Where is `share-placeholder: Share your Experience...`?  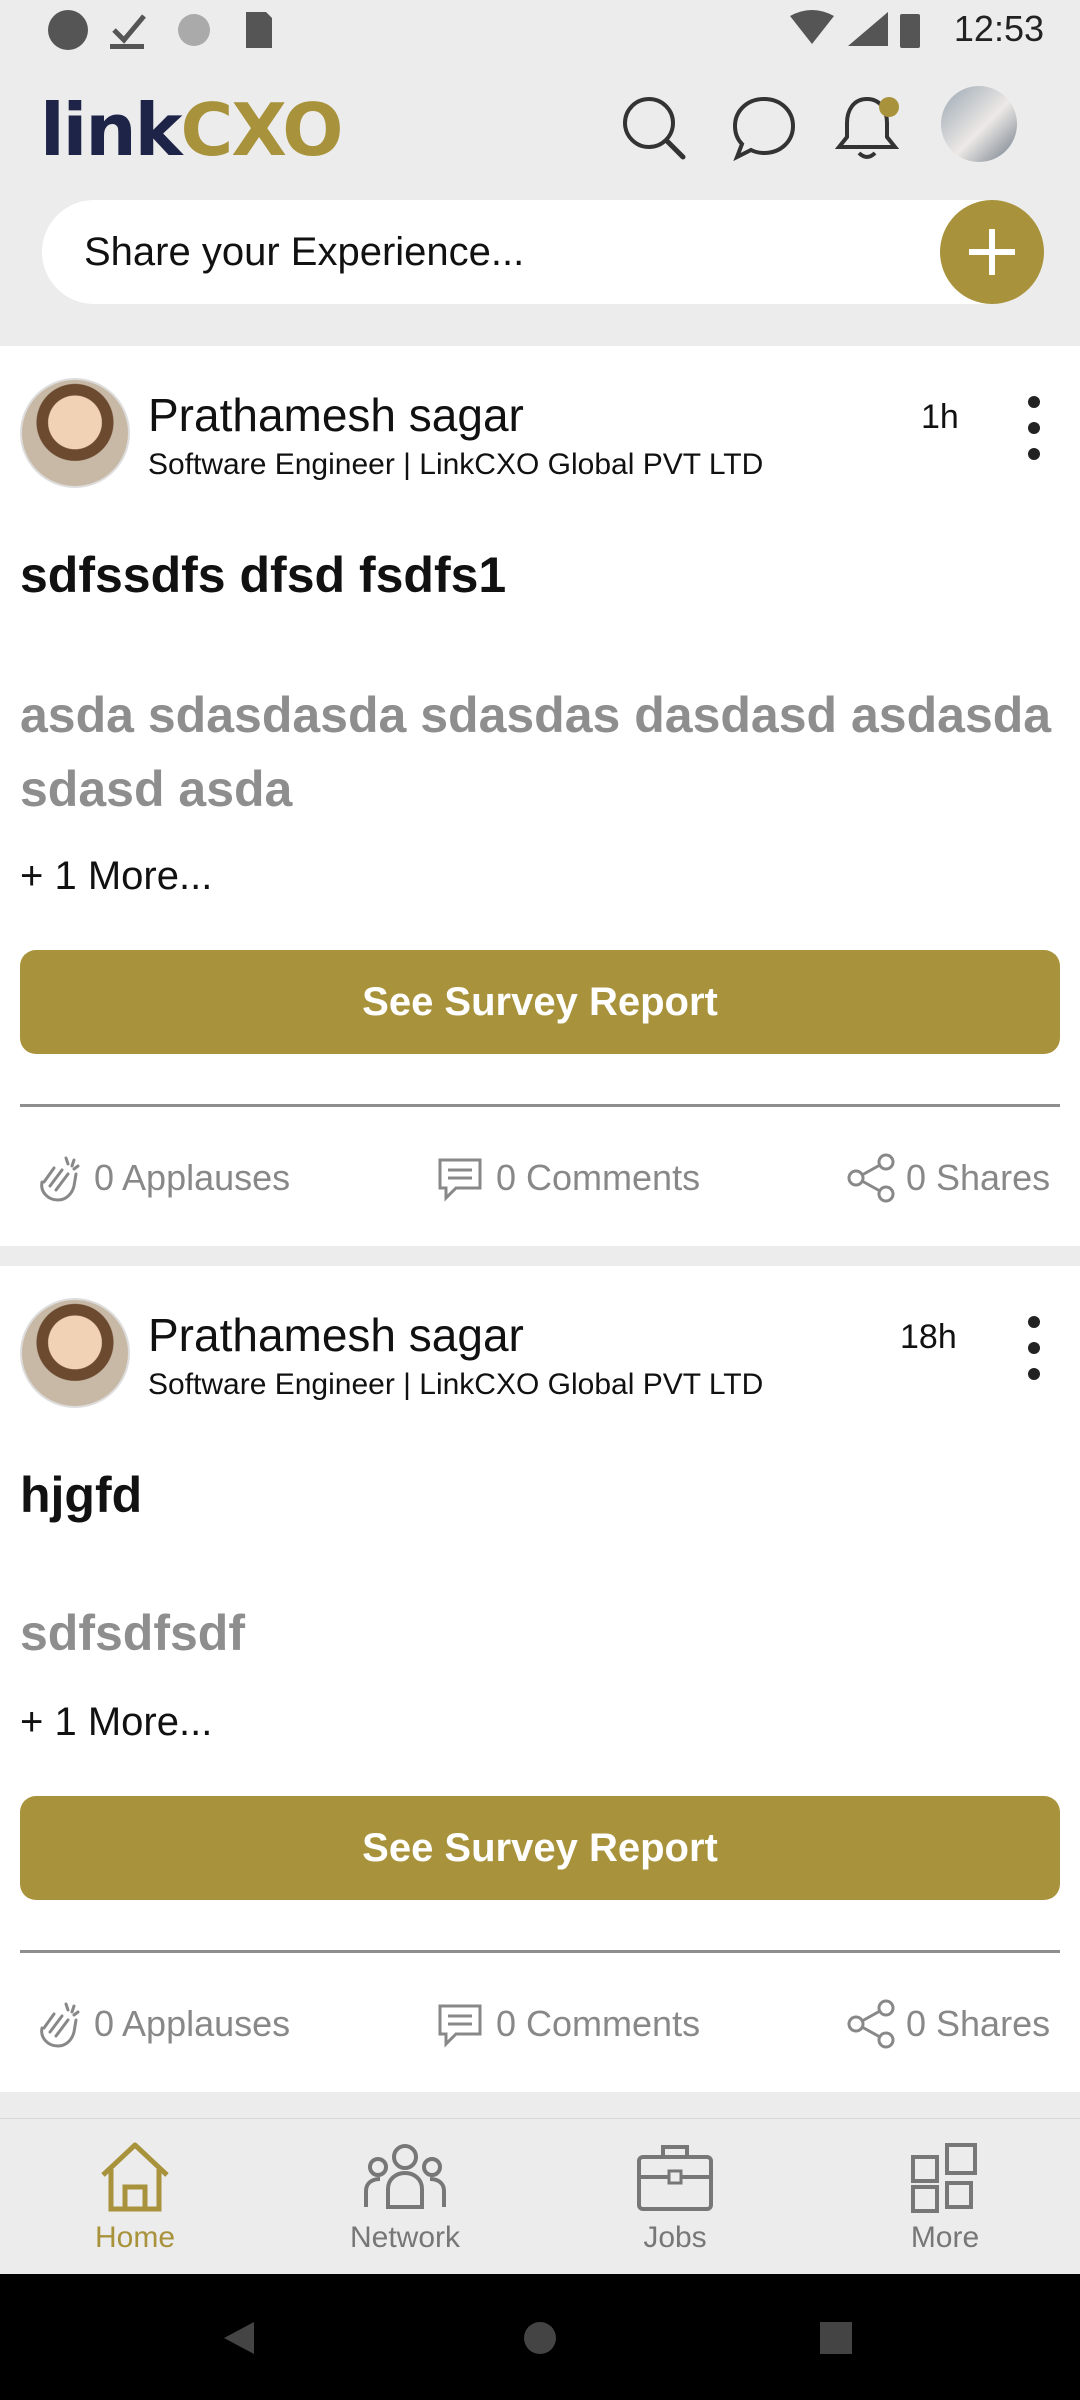 share-placeholder: Share your Experience... is located at coordinates (304, 252).